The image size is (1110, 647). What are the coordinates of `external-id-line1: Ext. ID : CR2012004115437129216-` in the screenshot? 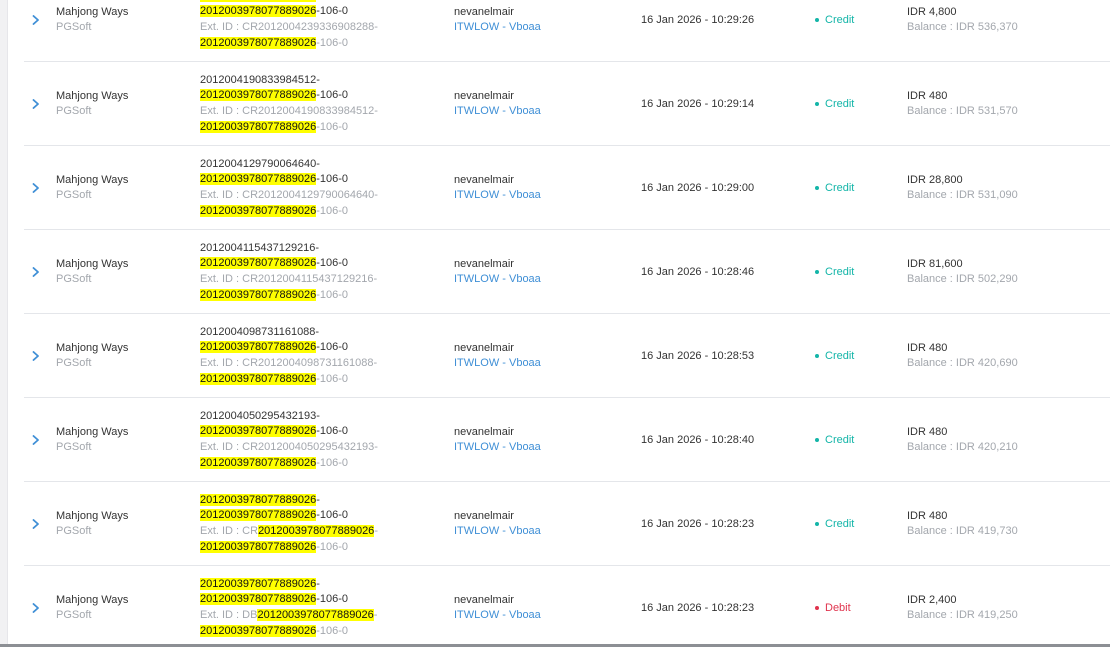 It's located at (289, 278).